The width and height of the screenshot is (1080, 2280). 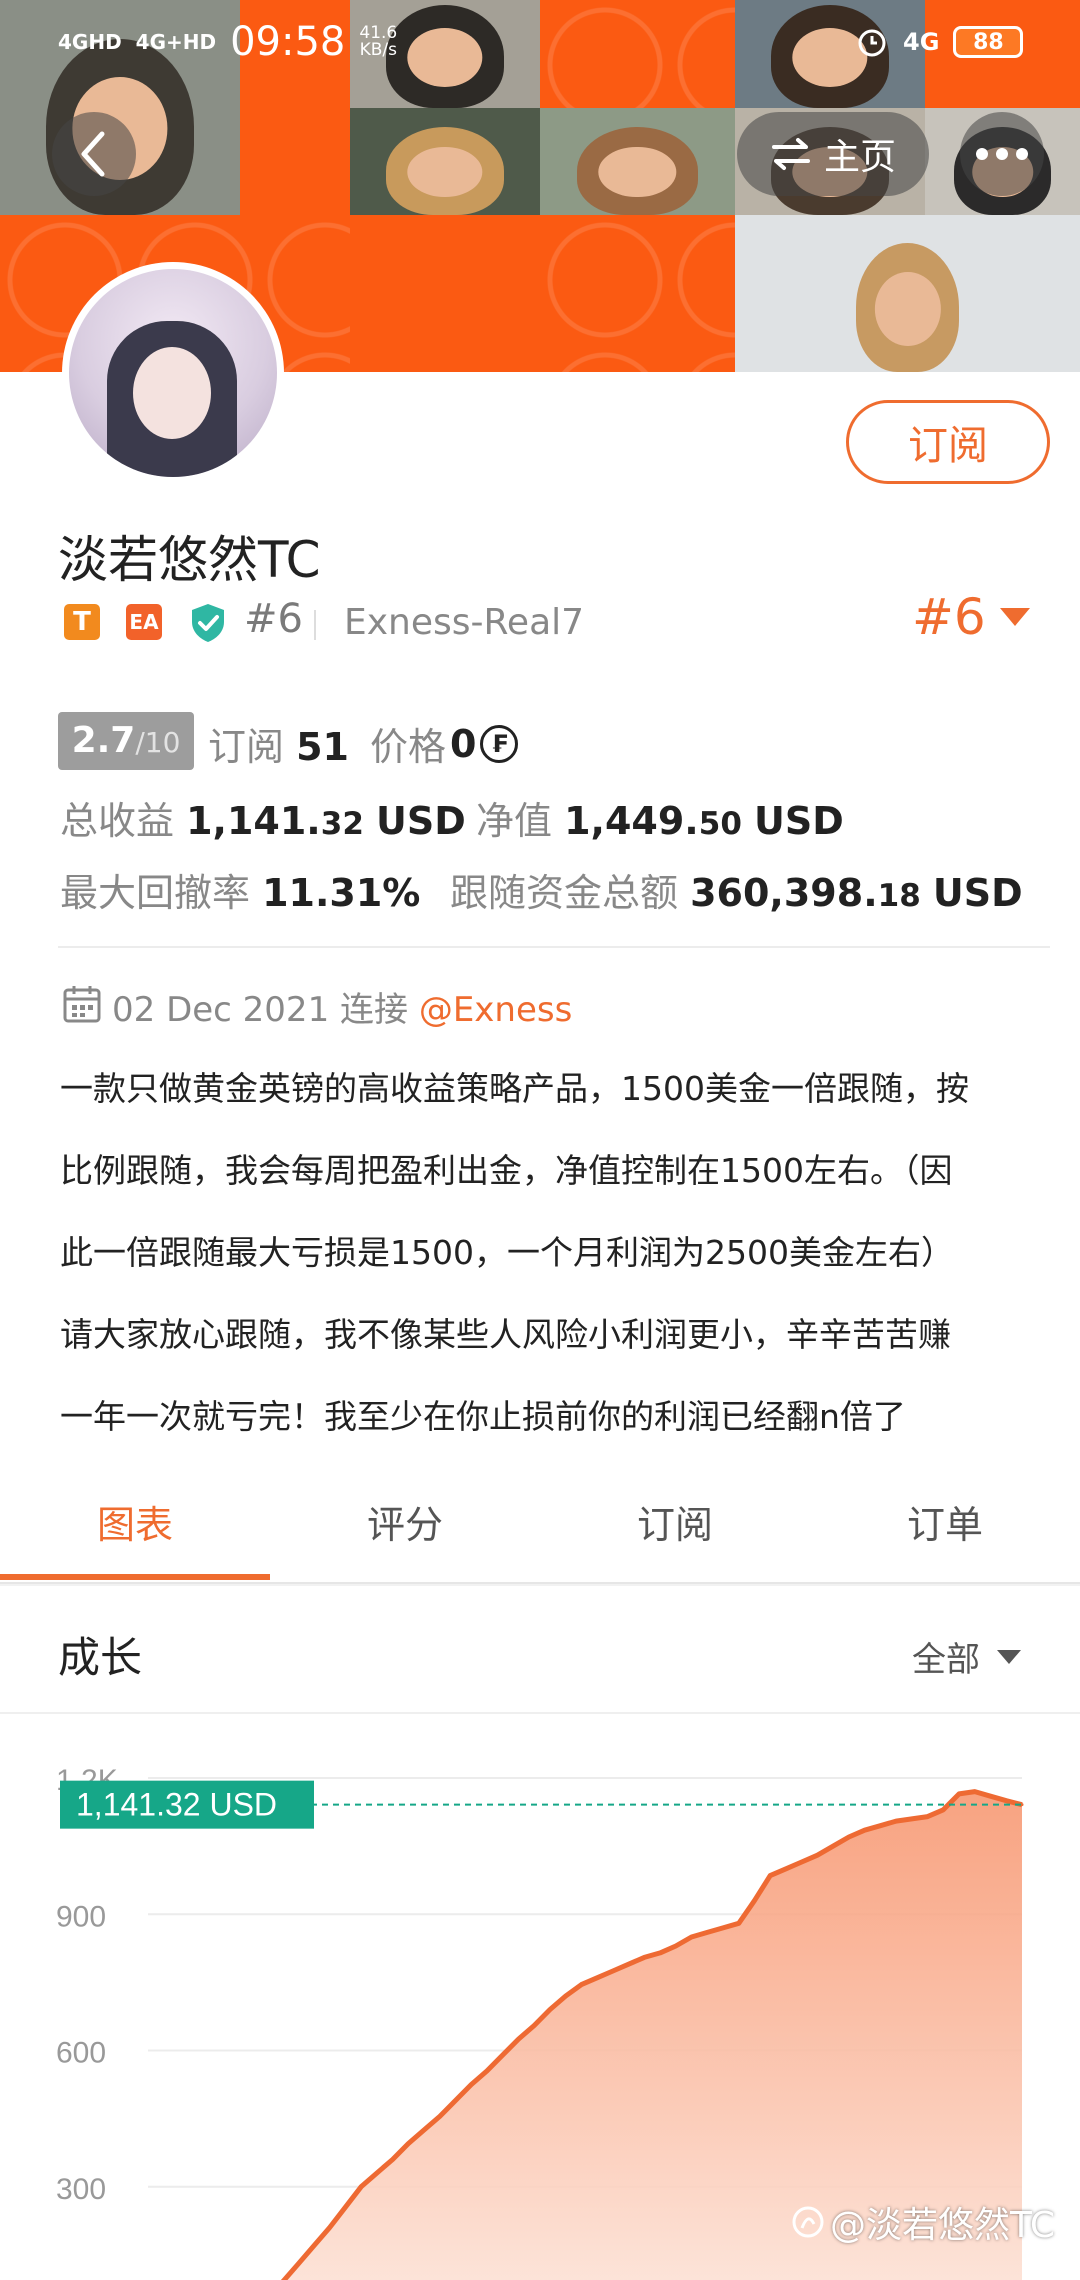 I want to click on price-label: 价格, so click(x=408, y=747).